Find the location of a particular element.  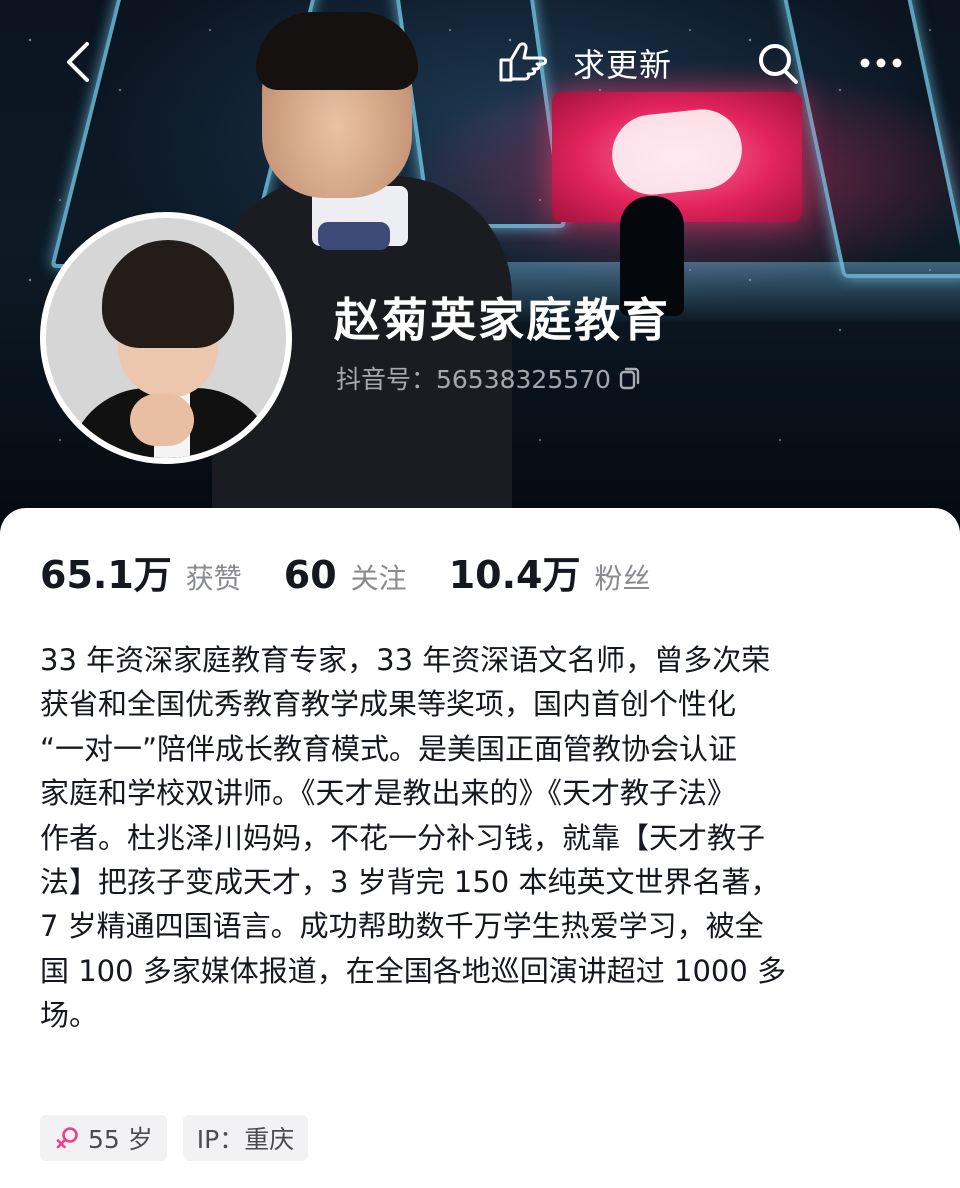

back-arrow-icon is located at coordinates (78, 62).